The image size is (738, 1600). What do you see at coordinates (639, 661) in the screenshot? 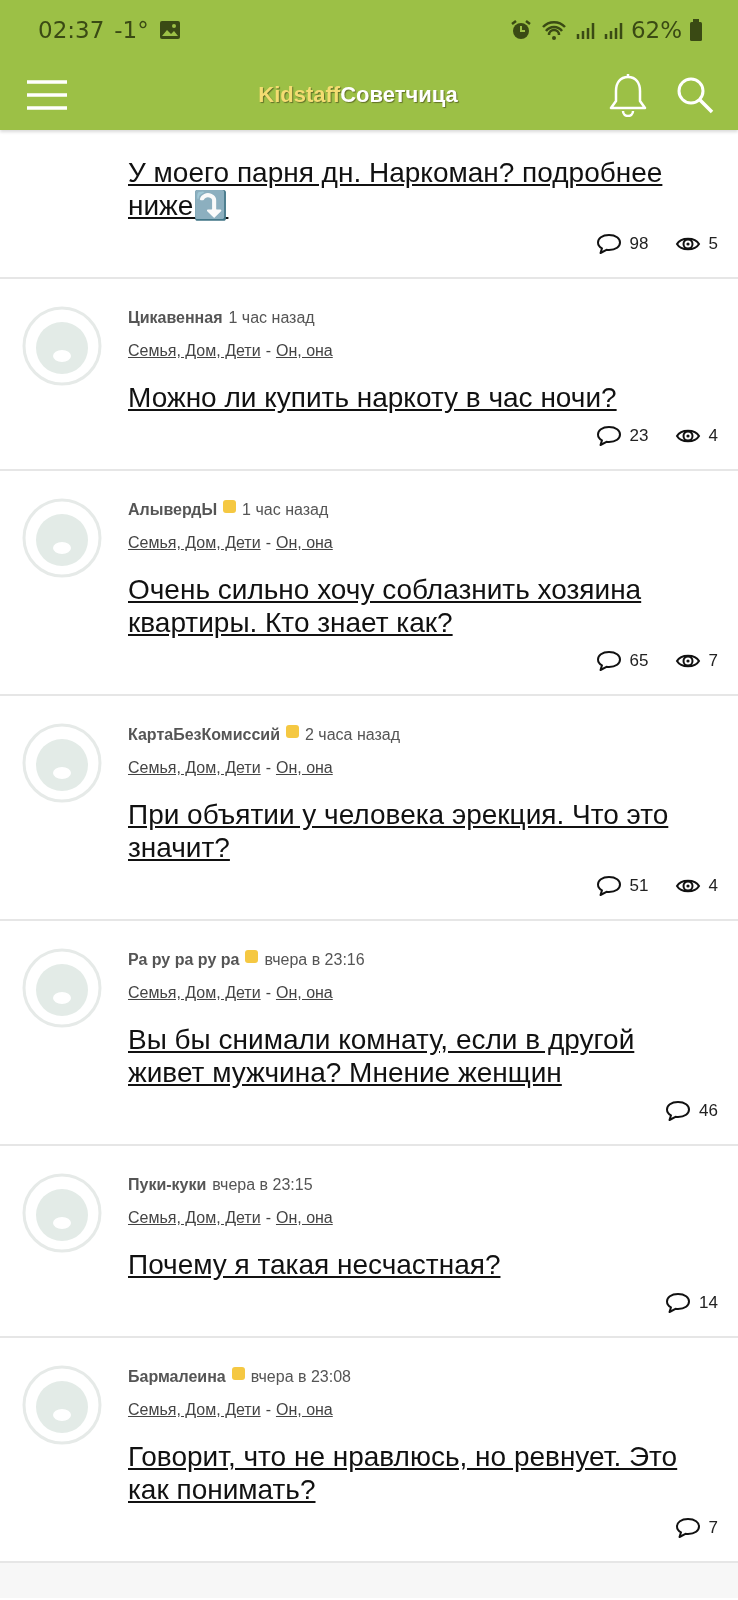
I see `comment-count: 65` at bounding box center [639, 661].